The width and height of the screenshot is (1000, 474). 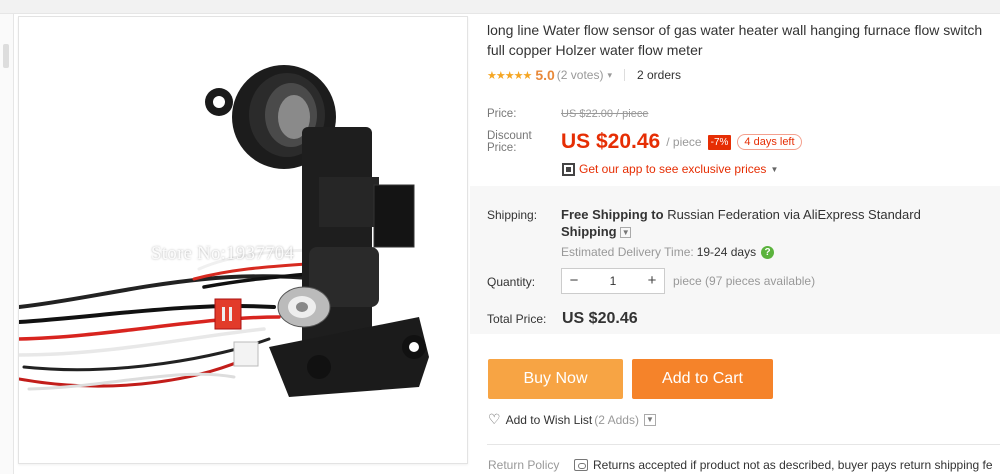 I want to click on wishlist-chevron-icon: ▼, so click(x=649, y=419).